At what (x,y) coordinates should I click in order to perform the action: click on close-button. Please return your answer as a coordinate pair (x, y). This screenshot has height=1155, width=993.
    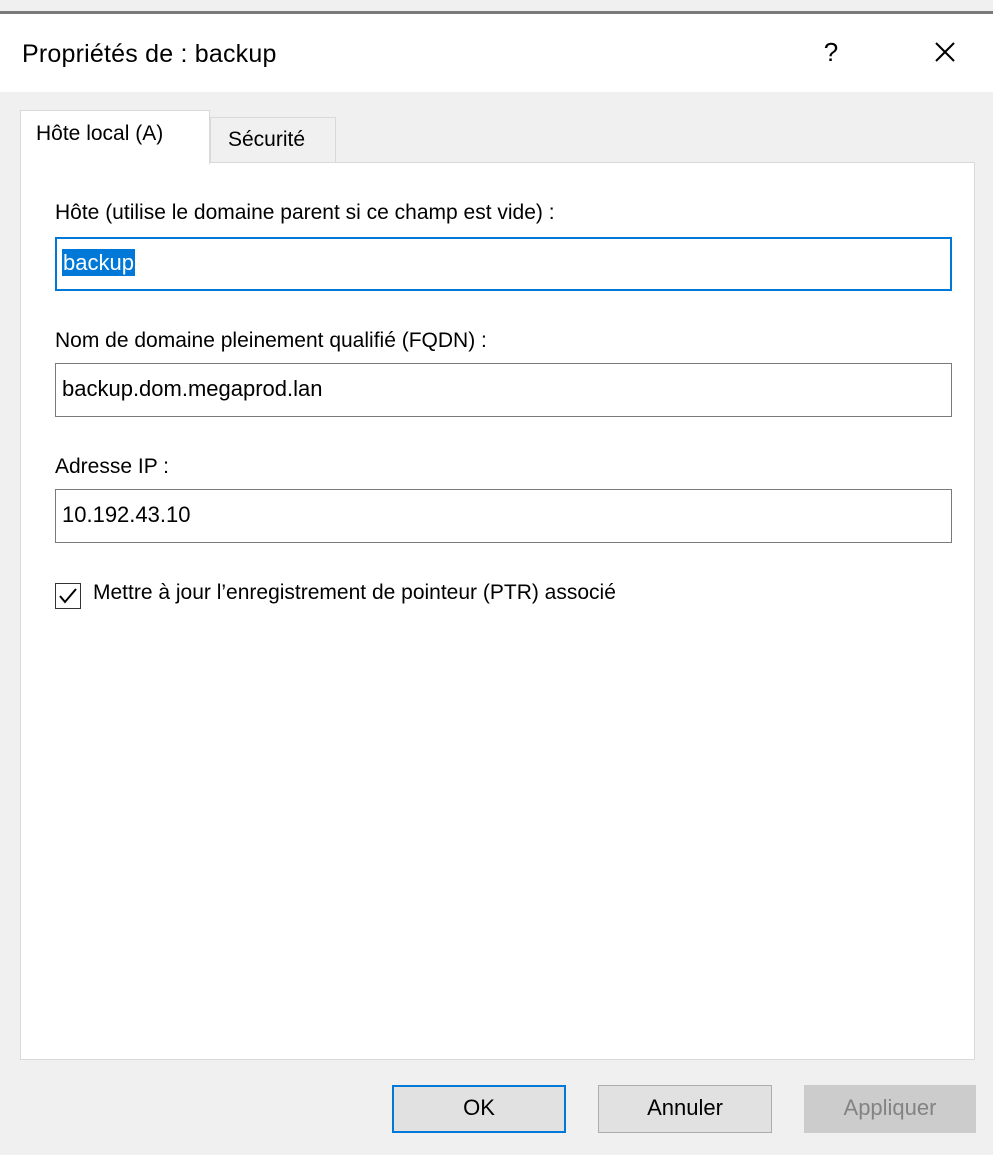
    Looking at the image, I should click on (945, 52).